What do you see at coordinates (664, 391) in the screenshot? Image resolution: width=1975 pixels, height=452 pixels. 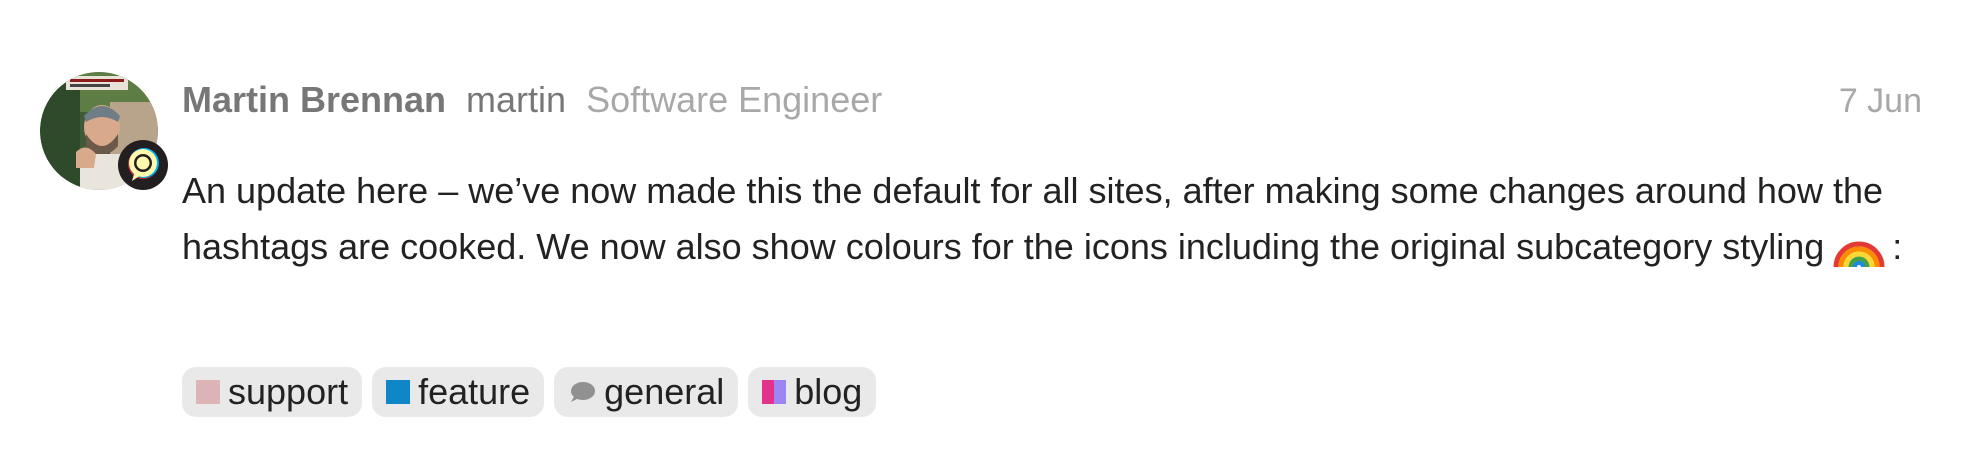 I see `hashtag-label: general` at bounding box center [664, 391].